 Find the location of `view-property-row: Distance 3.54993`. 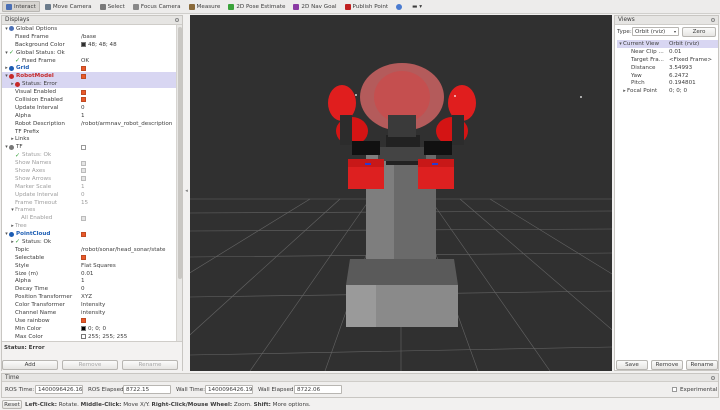

view-property-row: Distance 3.54993 is located at coordinates (667, 68).